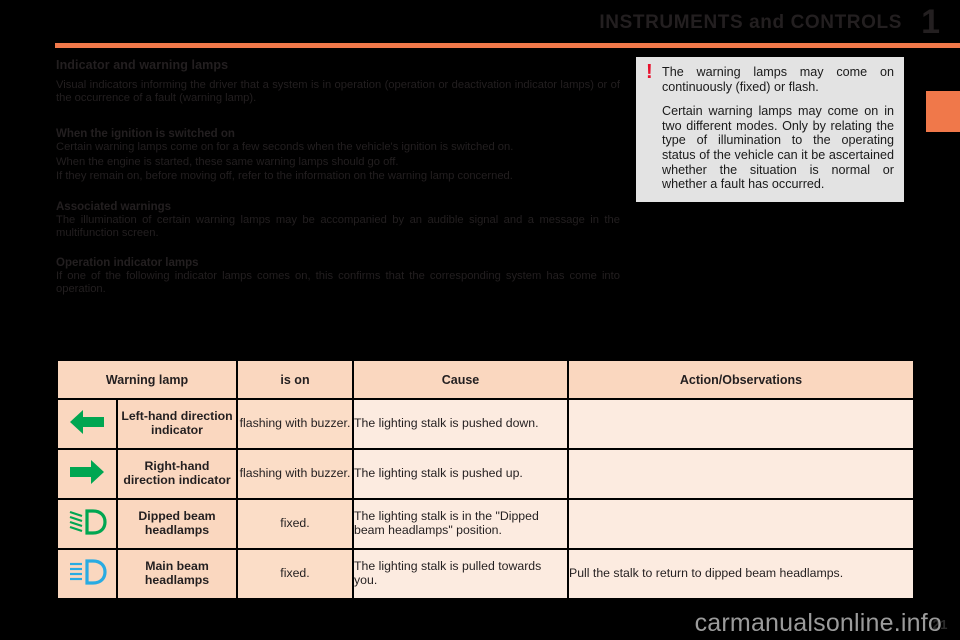 This screenshot has width=960, height=640. What do you see at coordinates (750, 22) in the screenshot?
I see `header-title: INSTRUMENTS and CONTROLS` at bounding box center [750, 22].